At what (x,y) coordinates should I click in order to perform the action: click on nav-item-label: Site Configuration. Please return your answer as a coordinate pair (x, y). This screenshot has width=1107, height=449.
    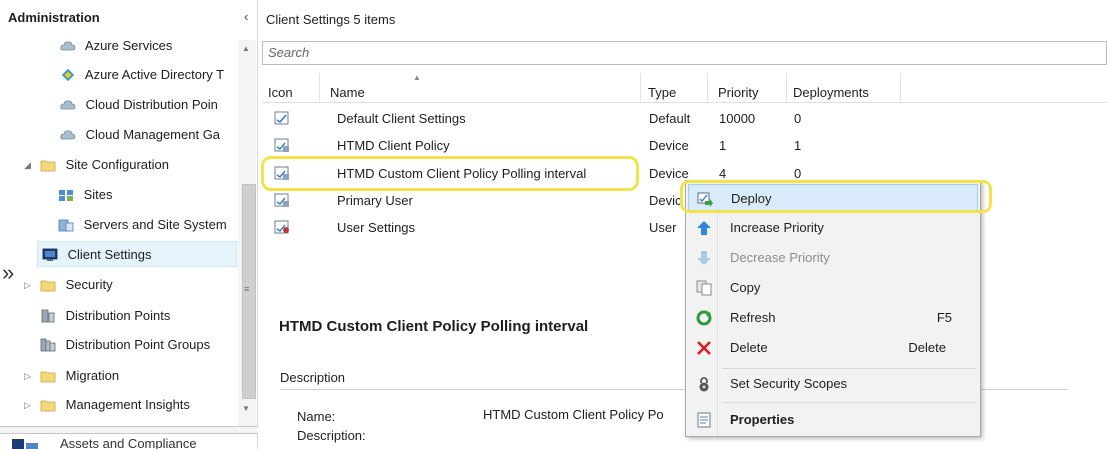
    Looking at the image, I should click on (117, 164).